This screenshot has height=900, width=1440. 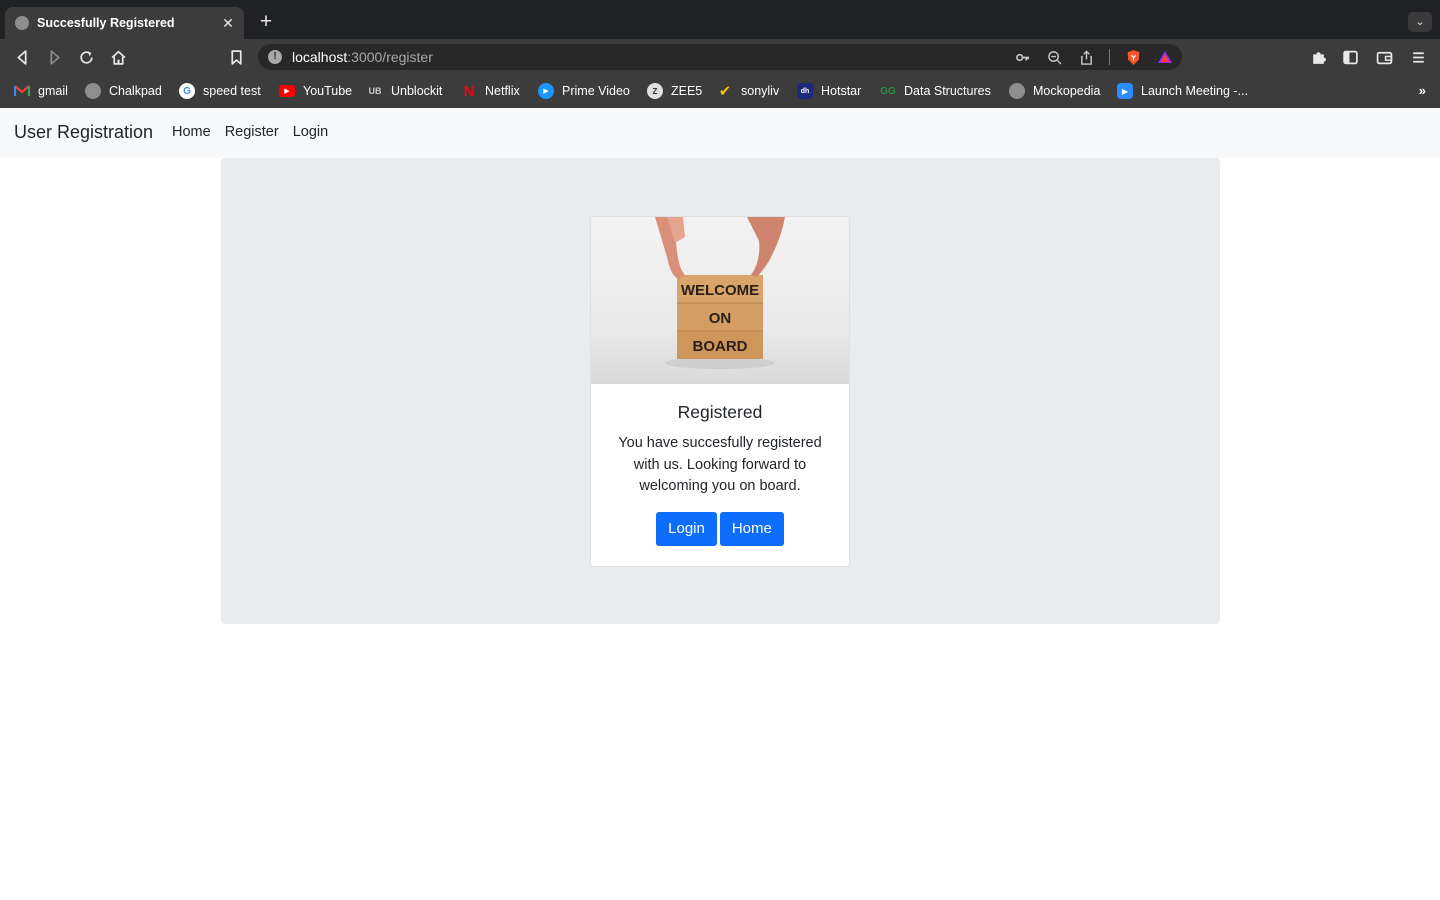 I want to click on more-bookmarks-icon: », so click(x=1422, y=90).